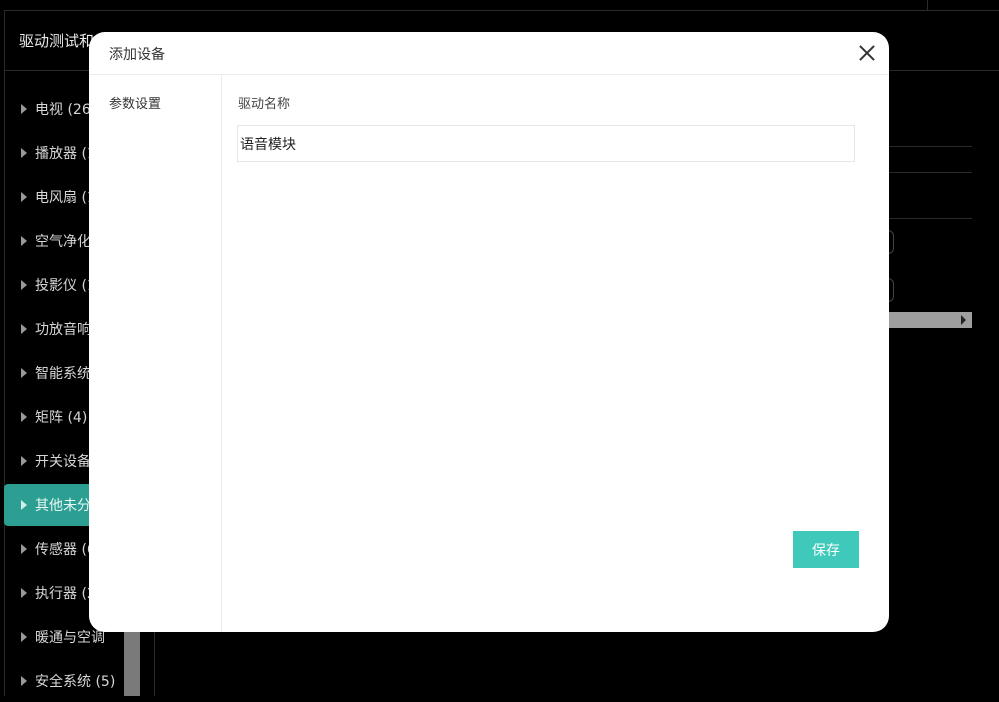 This screenshot has width=999, height=702. I want to click on category-label: 矩阵 (4), so click(61, 418).